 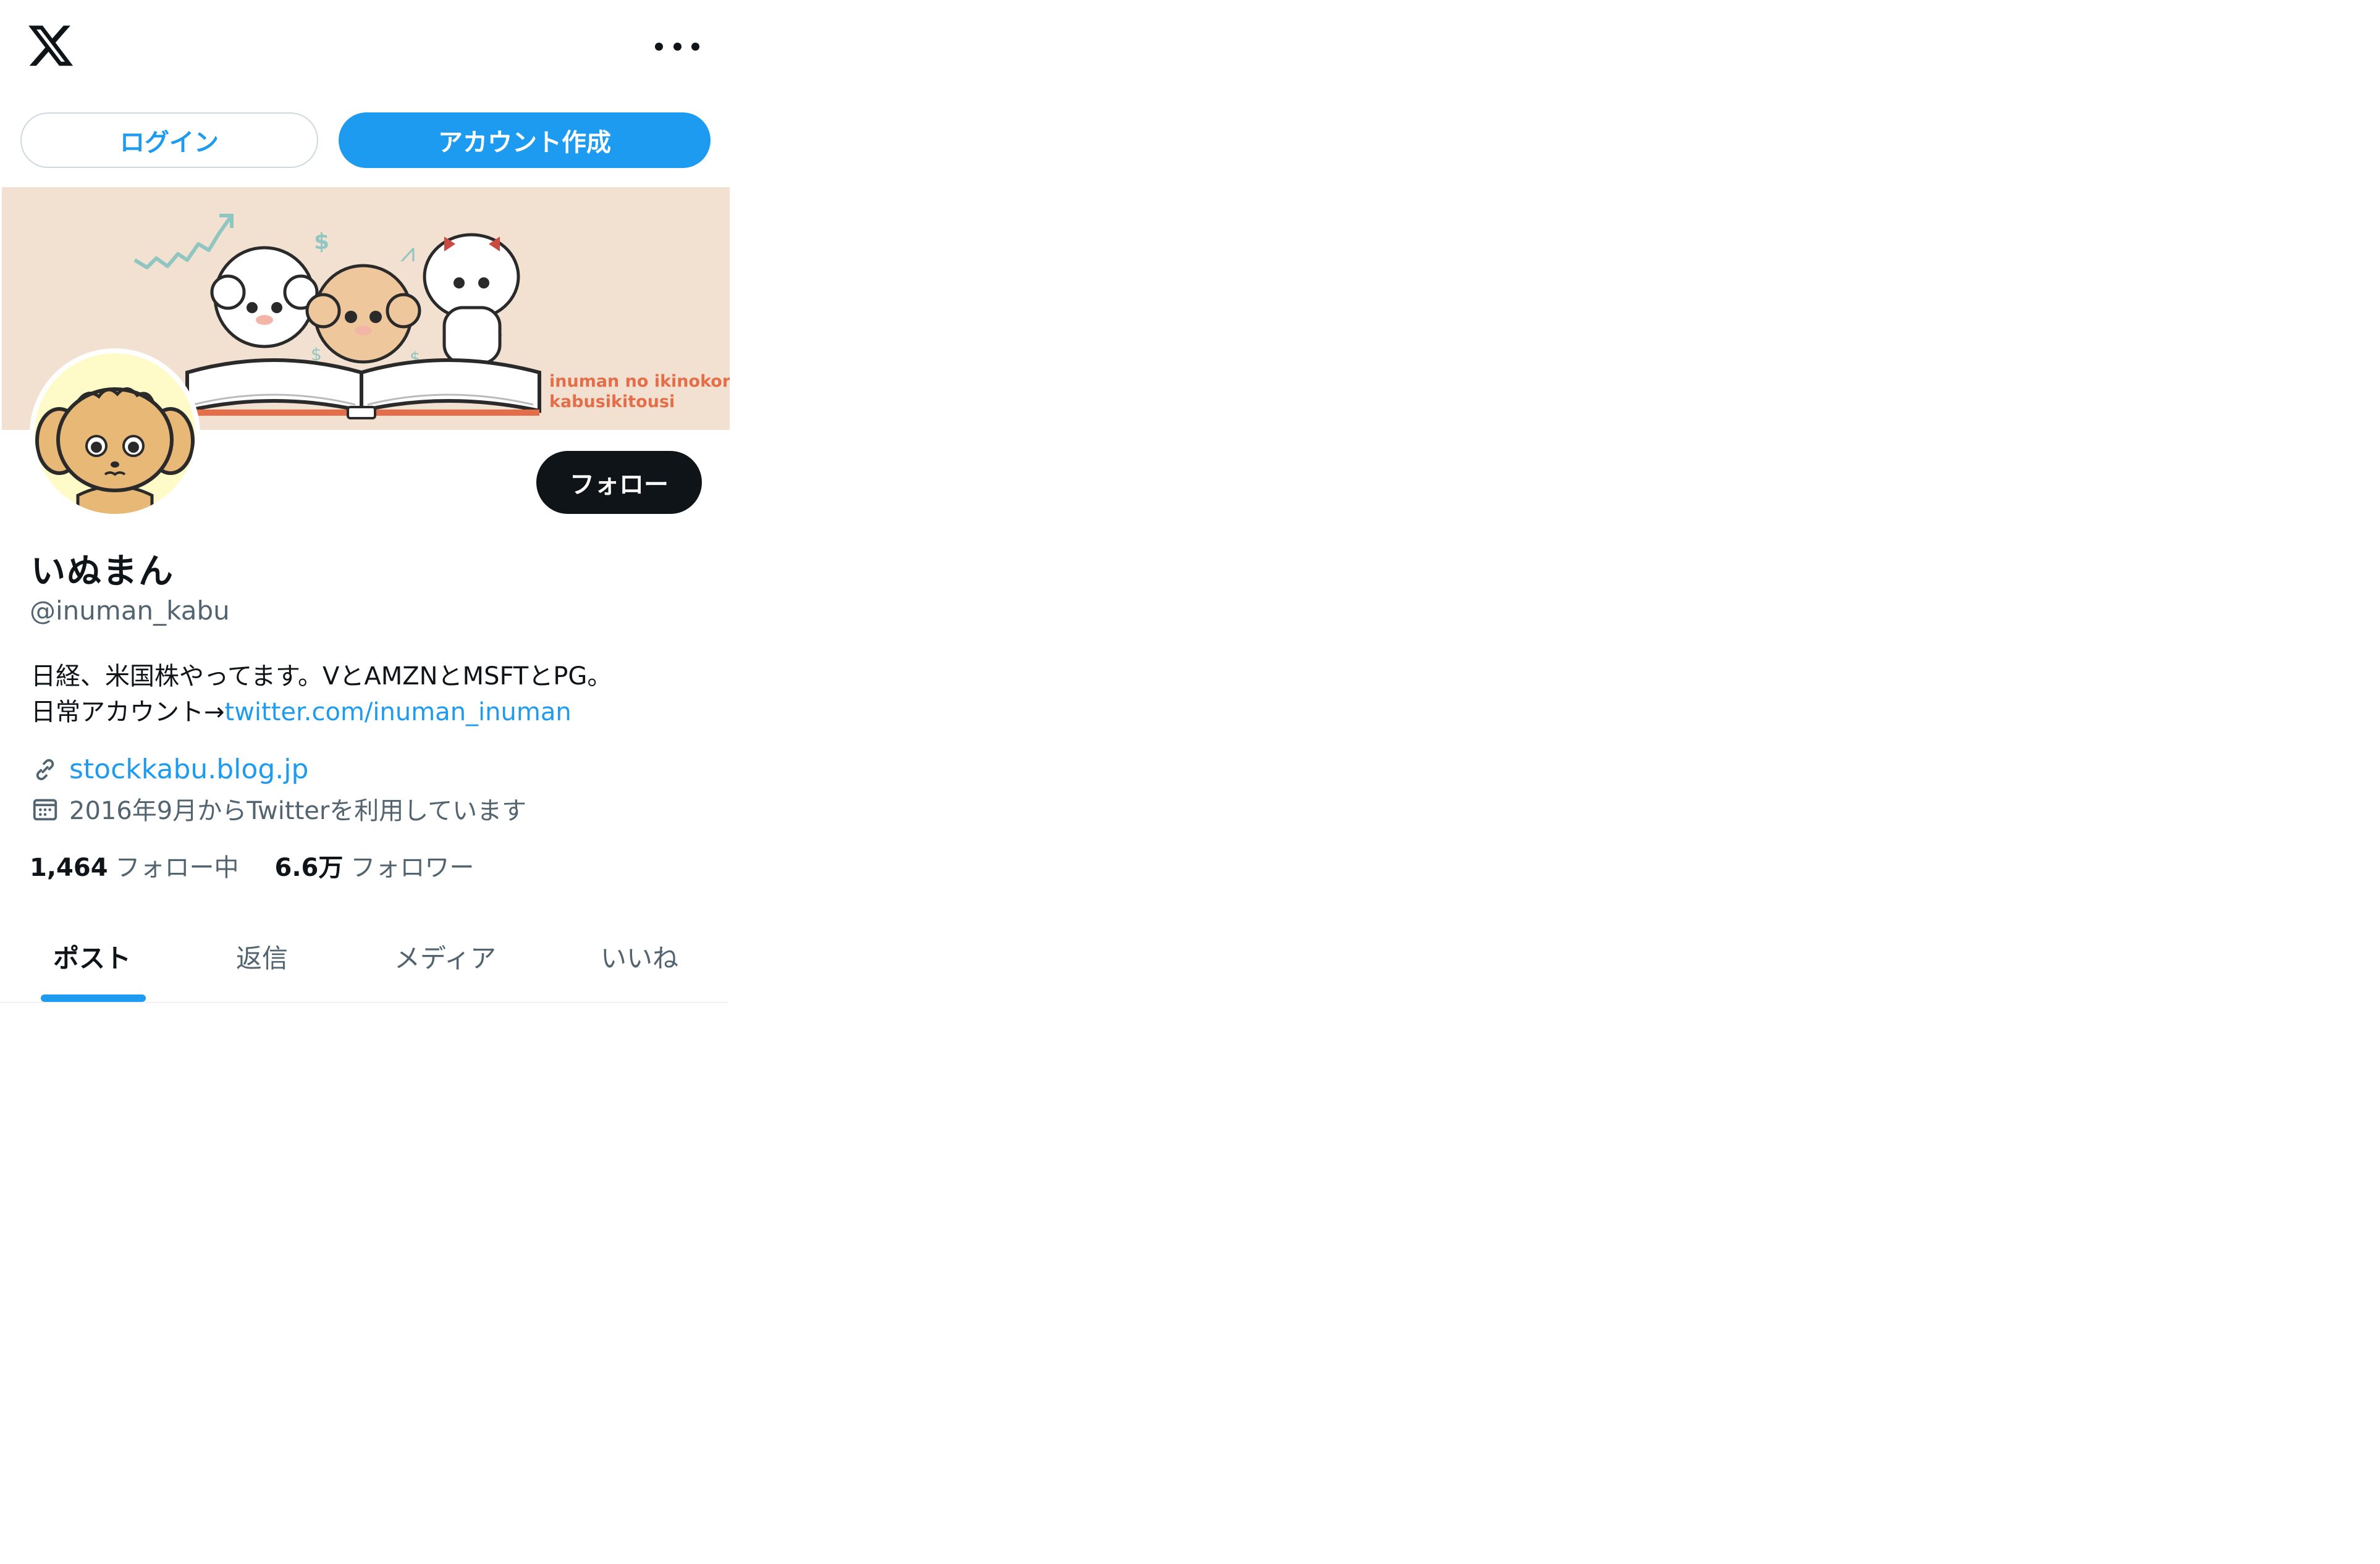 What do you see at coordinates (612, 401) in the screenshot?
I see `banner-caption-line2: kabusikitousi` at bounding box center [612, 401].